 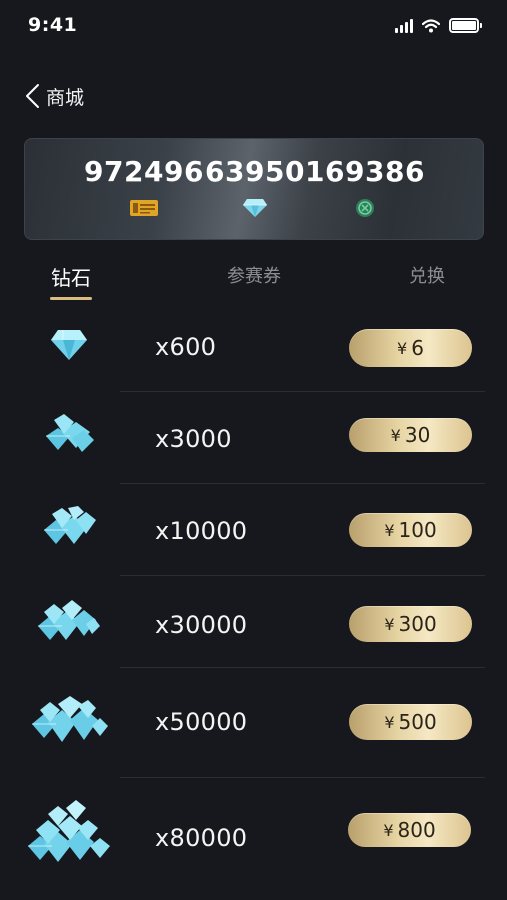 I want to click on price-value: 6, so click(x=417, y=348).